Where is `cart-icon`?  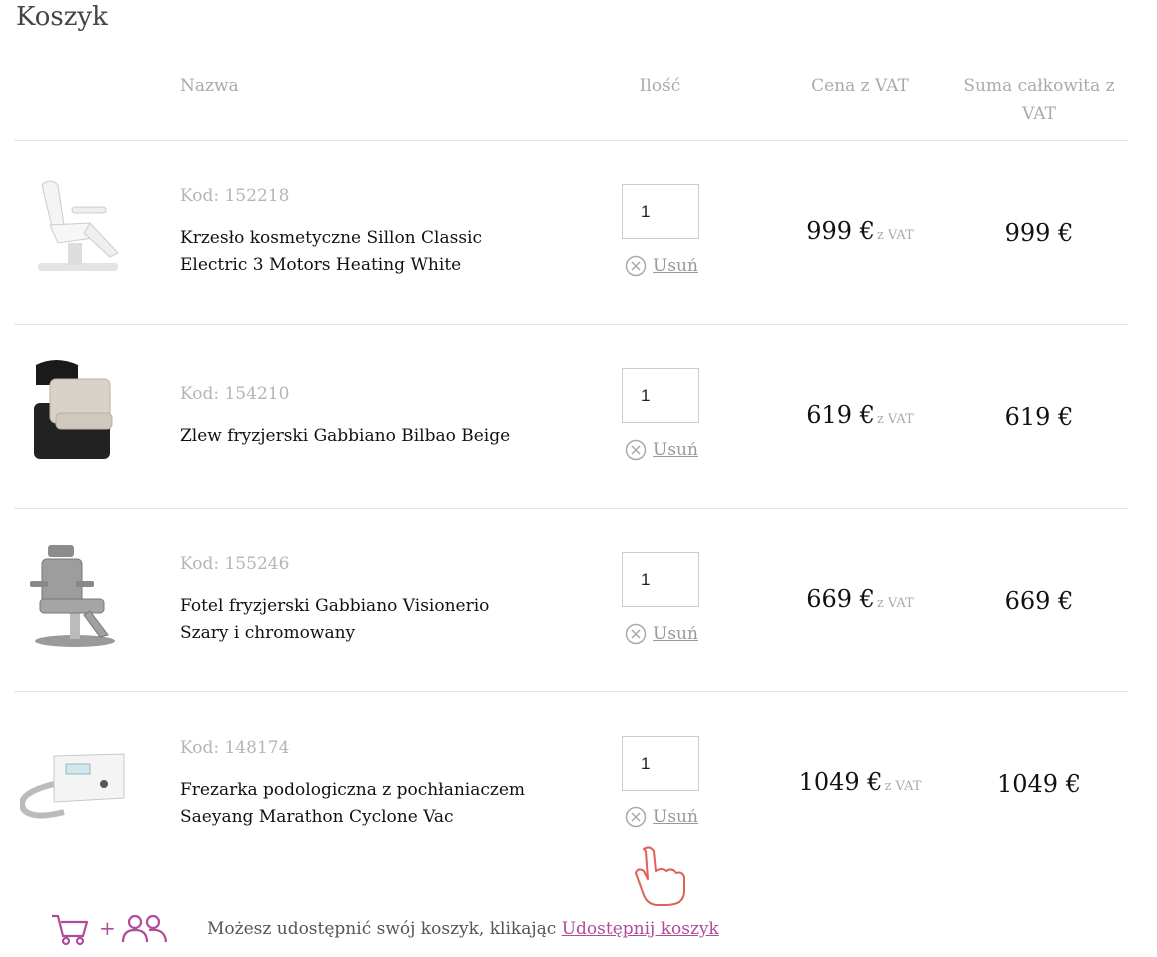
cart-icon is located at coordinates (70, 930).